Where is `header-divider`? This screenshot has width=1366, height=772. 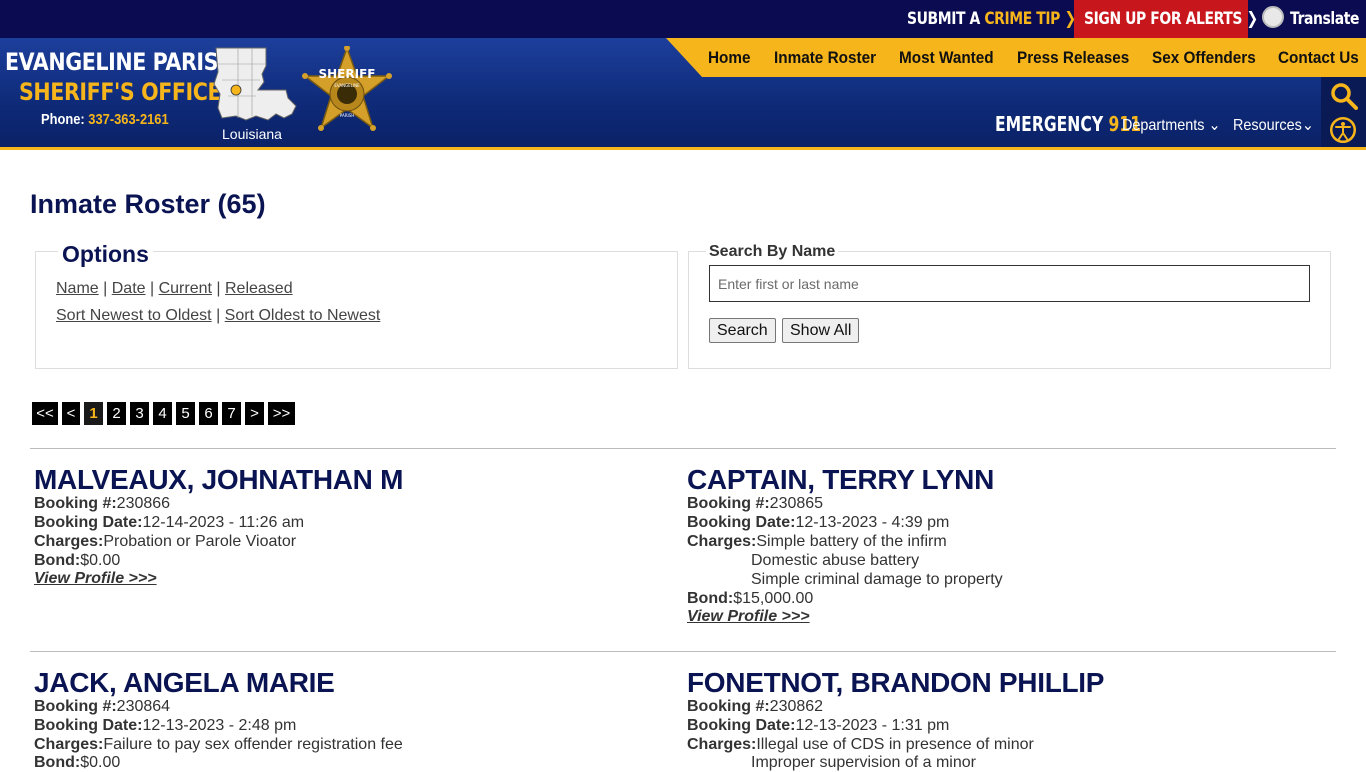 header-divider is located at coordinates (683, 148).